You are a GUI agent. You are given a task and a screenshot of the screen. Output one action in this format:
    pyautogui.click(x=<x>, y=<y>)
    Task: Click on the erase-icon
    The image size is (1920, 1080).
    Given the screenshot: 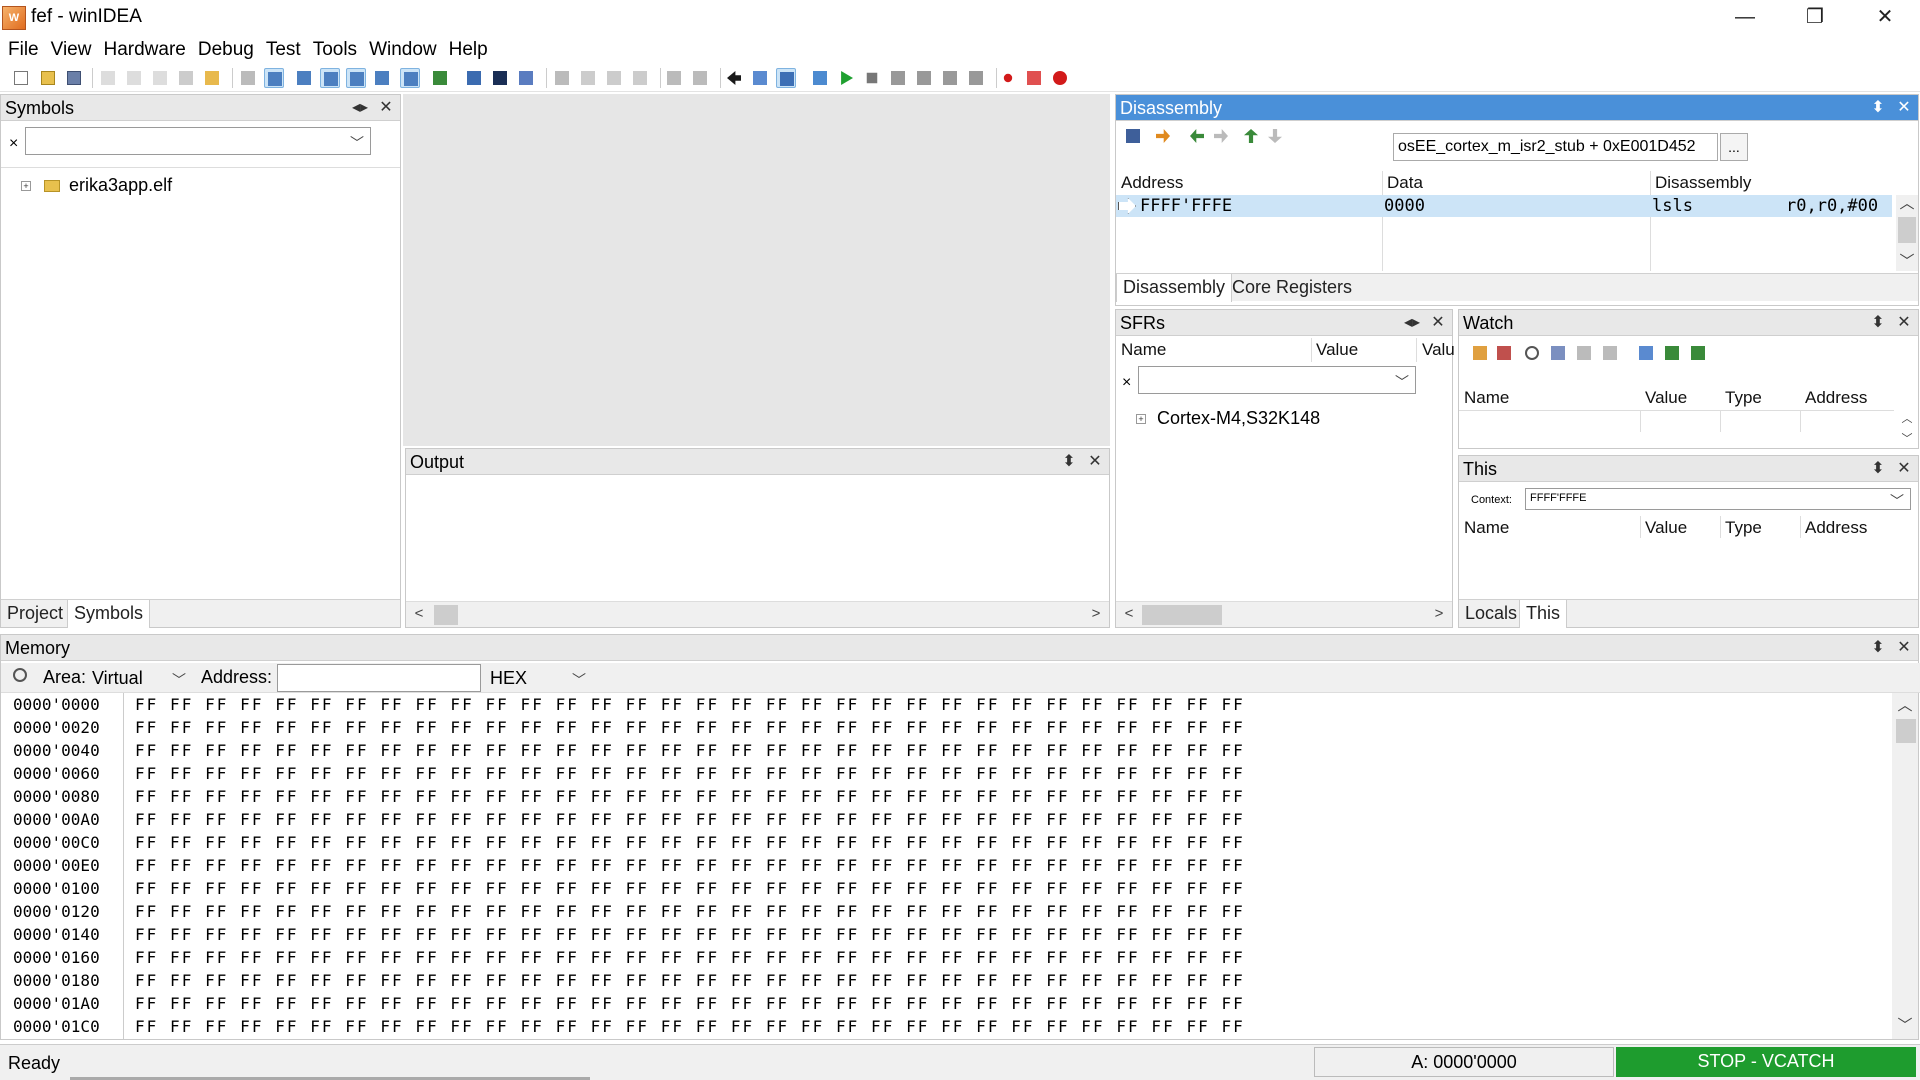 What is the action you would take?
    pyautogui.click(x=614, y=78)
    